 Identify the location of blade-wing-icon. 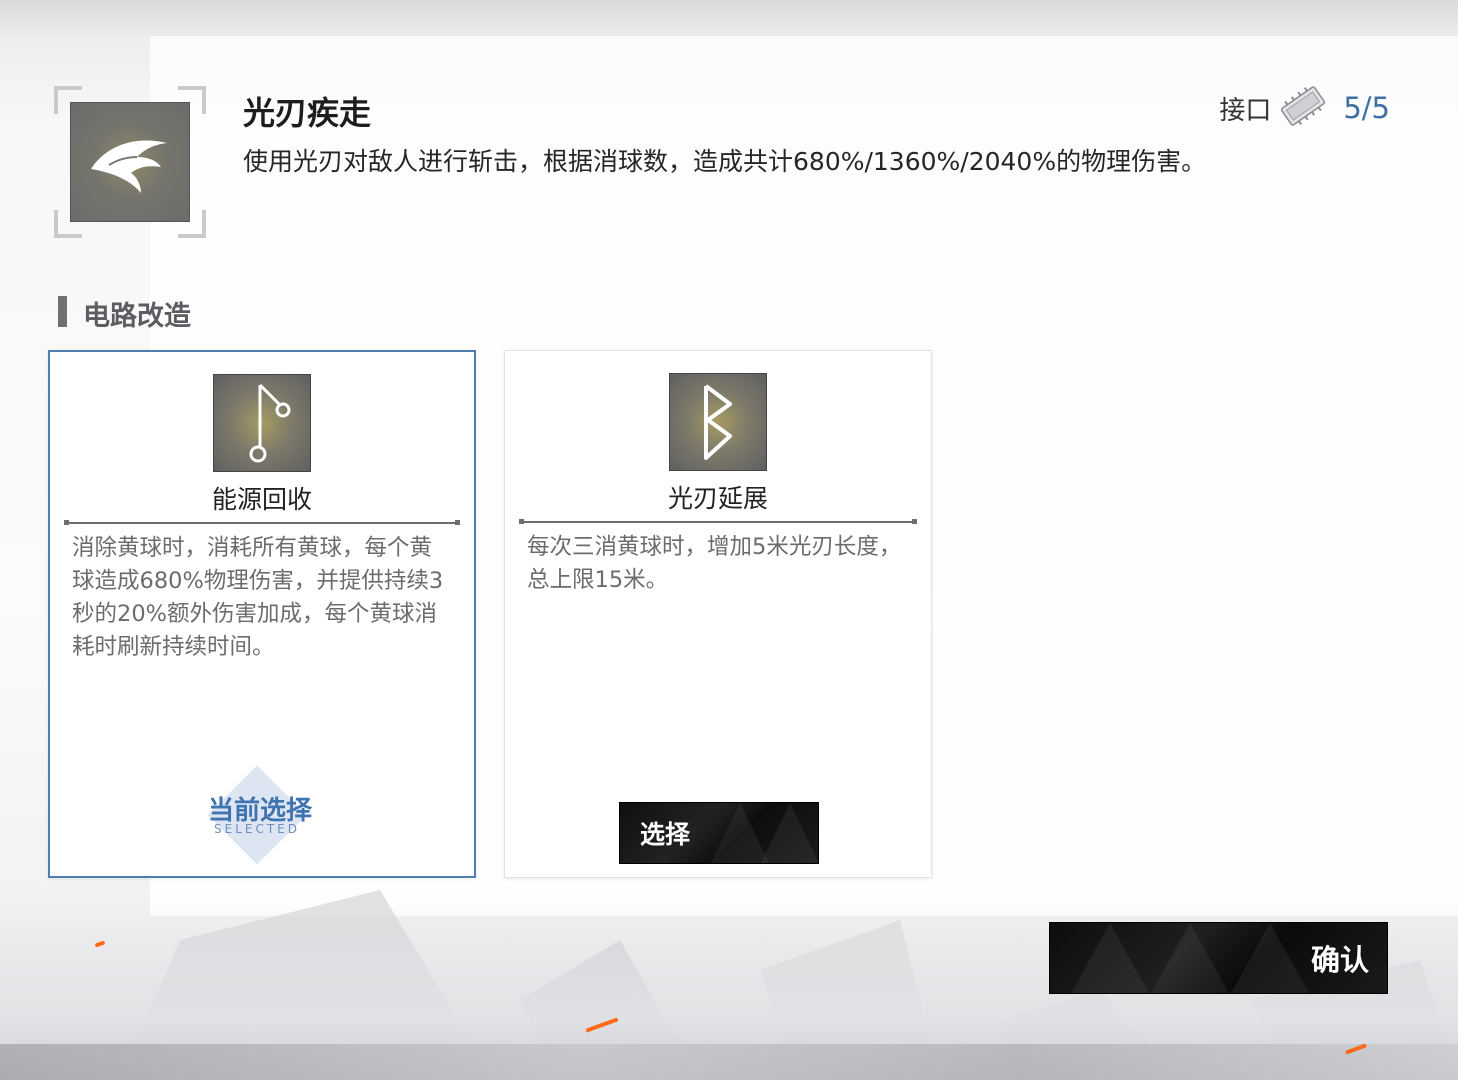
(130, 162).